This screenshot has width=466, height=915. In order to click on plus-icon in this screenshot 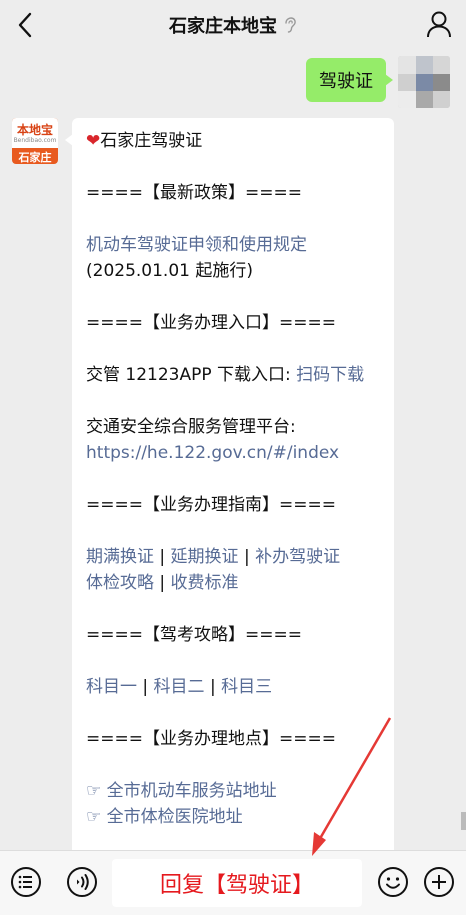, I will do `click(439, 882)`.